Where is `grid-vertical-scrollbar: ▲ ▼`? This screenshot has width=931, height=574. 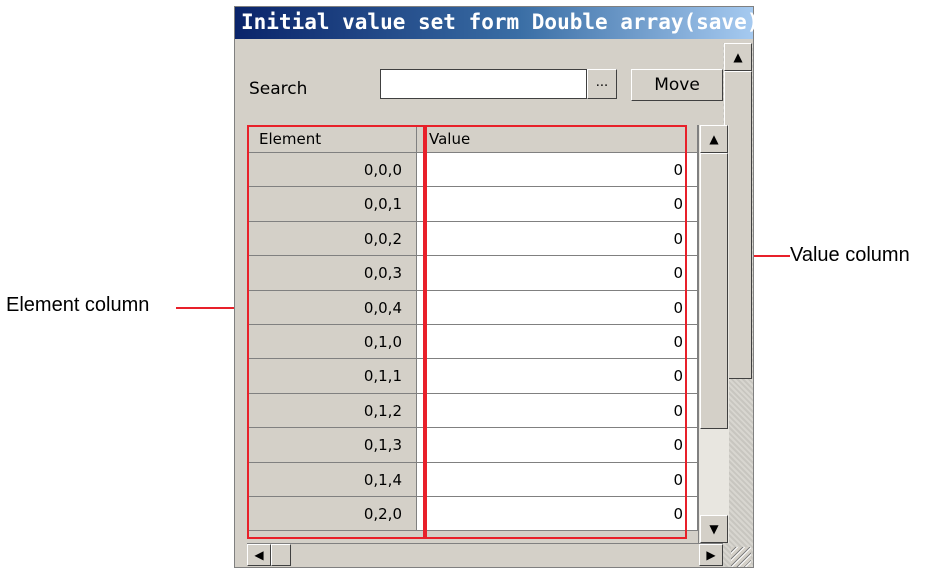 grid-vertical-scrollbar: ▲ ▼ is located at coordinates (713, 334).